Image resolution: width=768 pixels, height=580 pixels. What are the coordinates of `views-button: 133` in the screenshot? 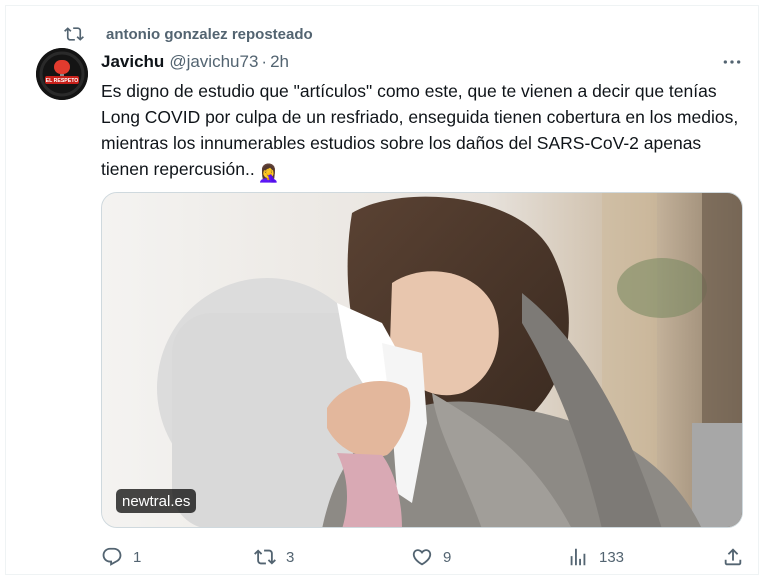 It's located at (595, 557).